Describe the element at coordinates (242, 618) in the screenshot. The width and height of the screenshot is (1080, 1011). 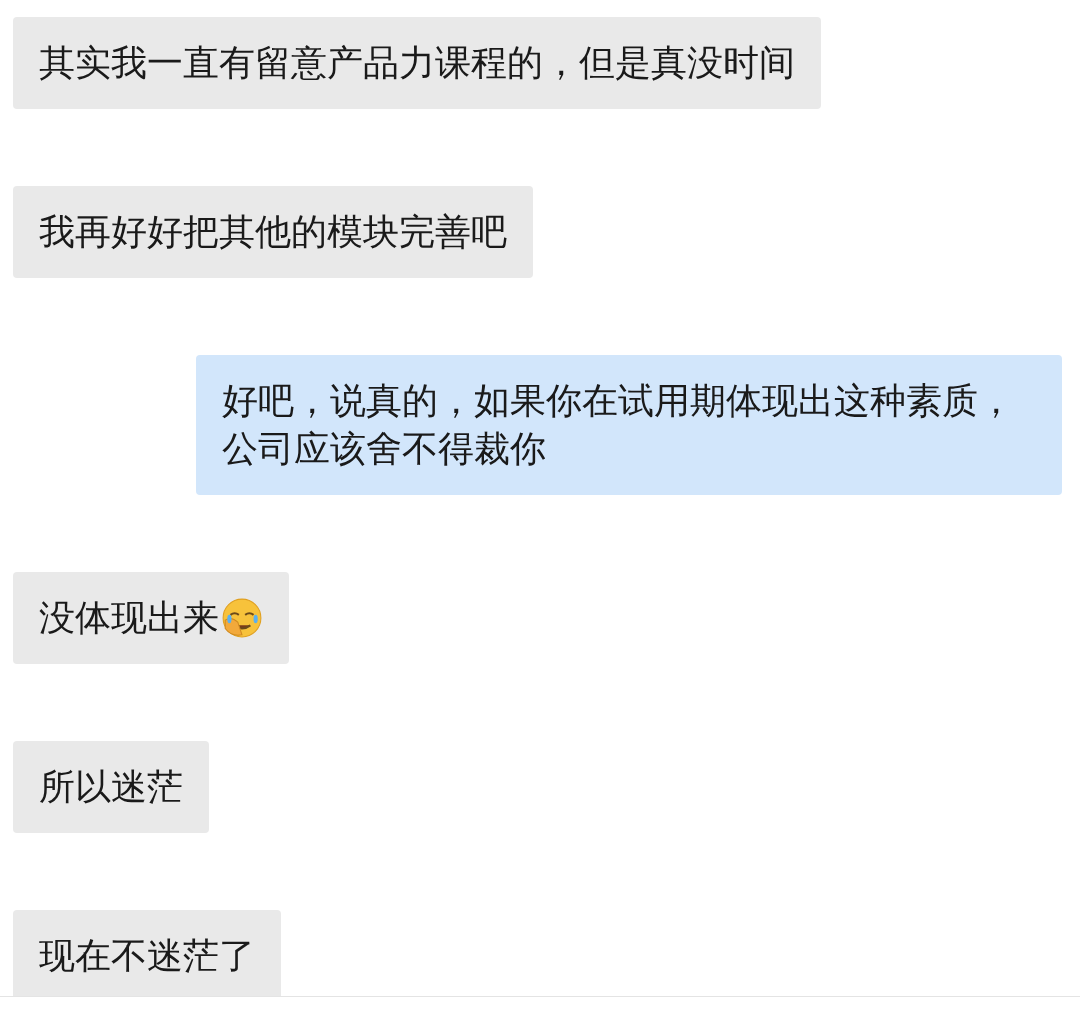
I see `emoji-icon` at that location.